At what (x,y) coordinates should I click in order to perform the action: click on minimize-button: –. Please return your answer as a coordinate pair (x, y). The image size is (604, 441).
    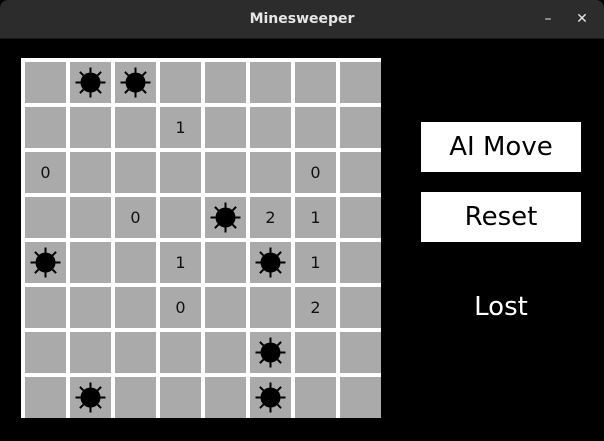
    Looking at the image, I should click on (548, 19).